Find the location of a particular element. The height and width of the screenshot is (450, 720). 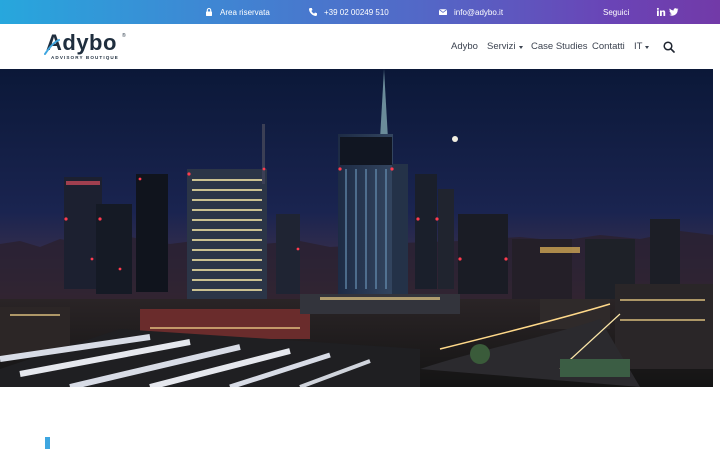

linkedin-icon is located at coordinates (661, 12).